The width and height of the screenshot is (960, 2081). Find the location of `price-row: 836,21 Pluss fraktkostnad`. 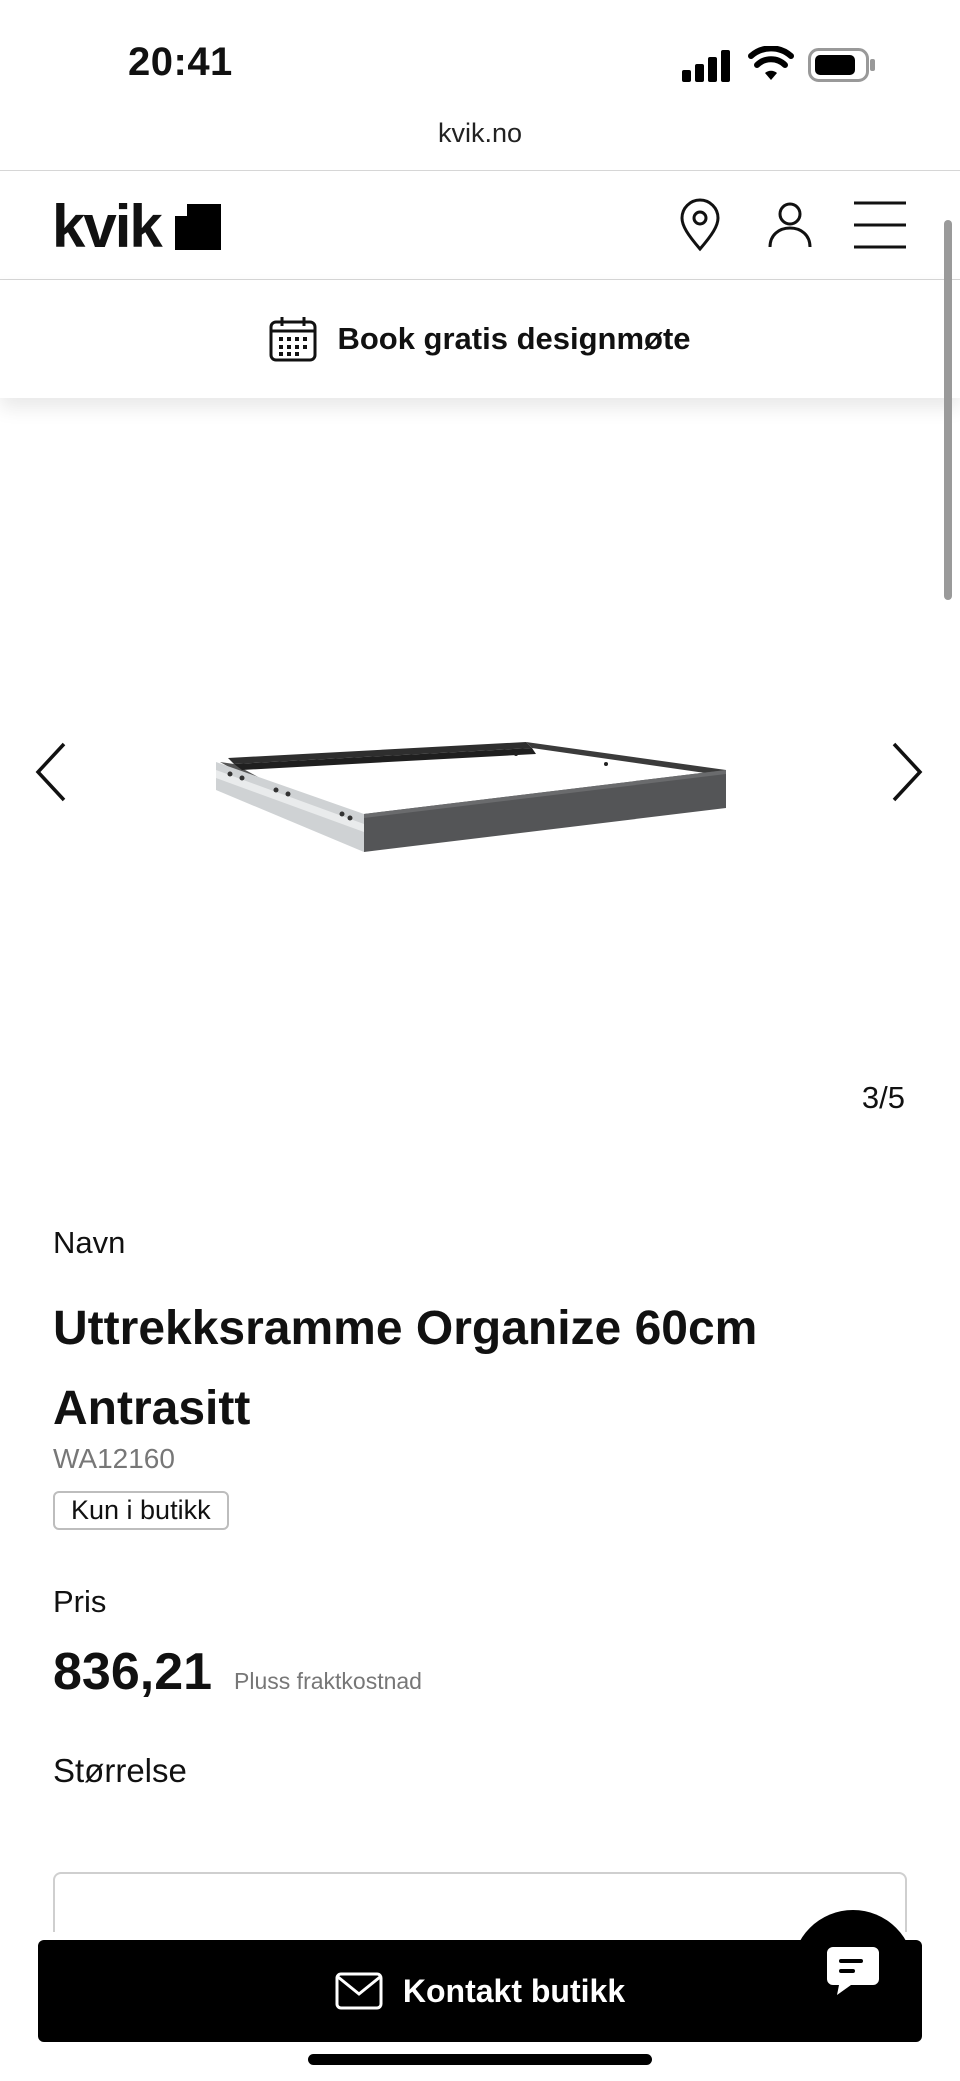

price-row: 836,21 Pluss fraktkostnad is located at coordinates (483, 1672).